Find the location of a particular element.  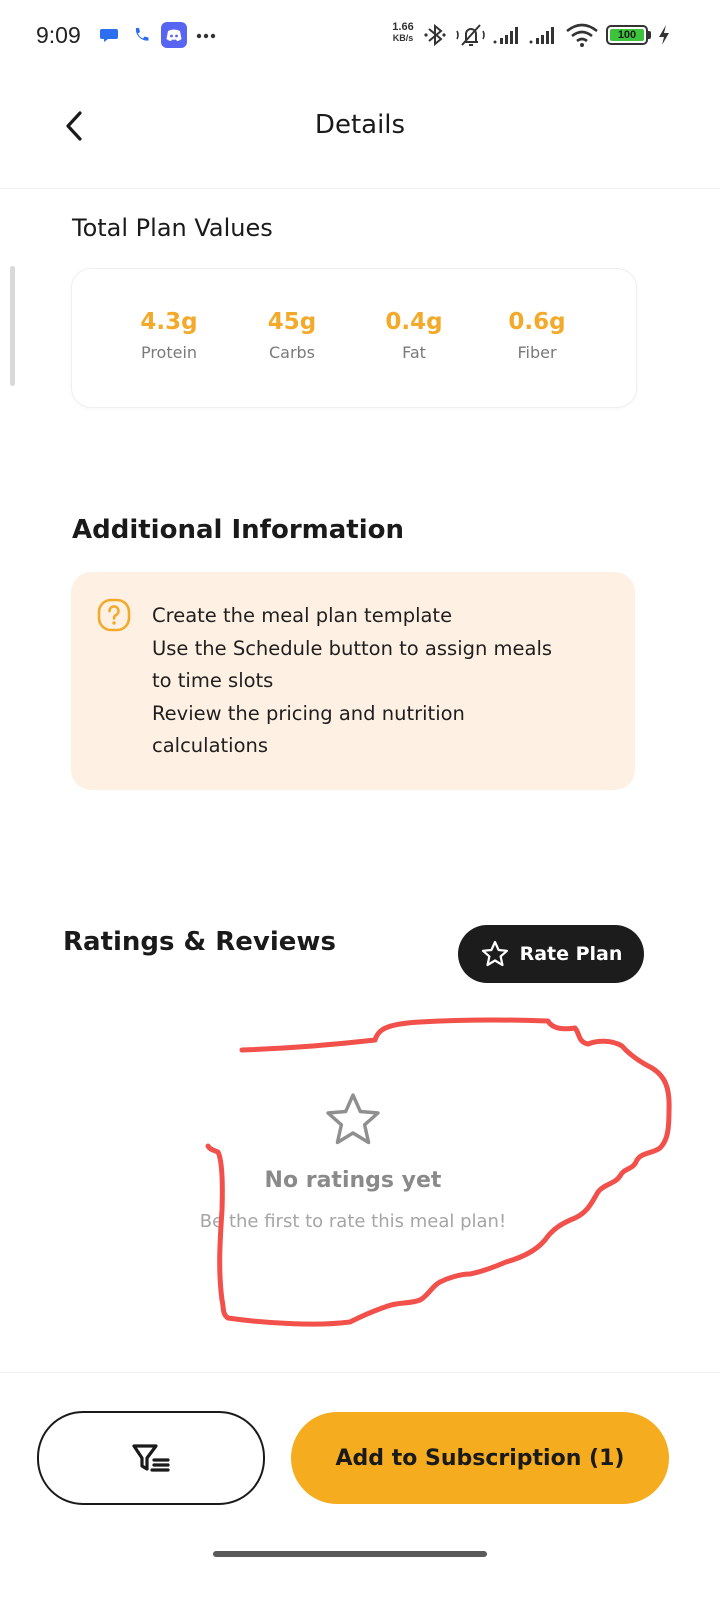

nutrient-label: Carbs is located at coordinates (292, 352).